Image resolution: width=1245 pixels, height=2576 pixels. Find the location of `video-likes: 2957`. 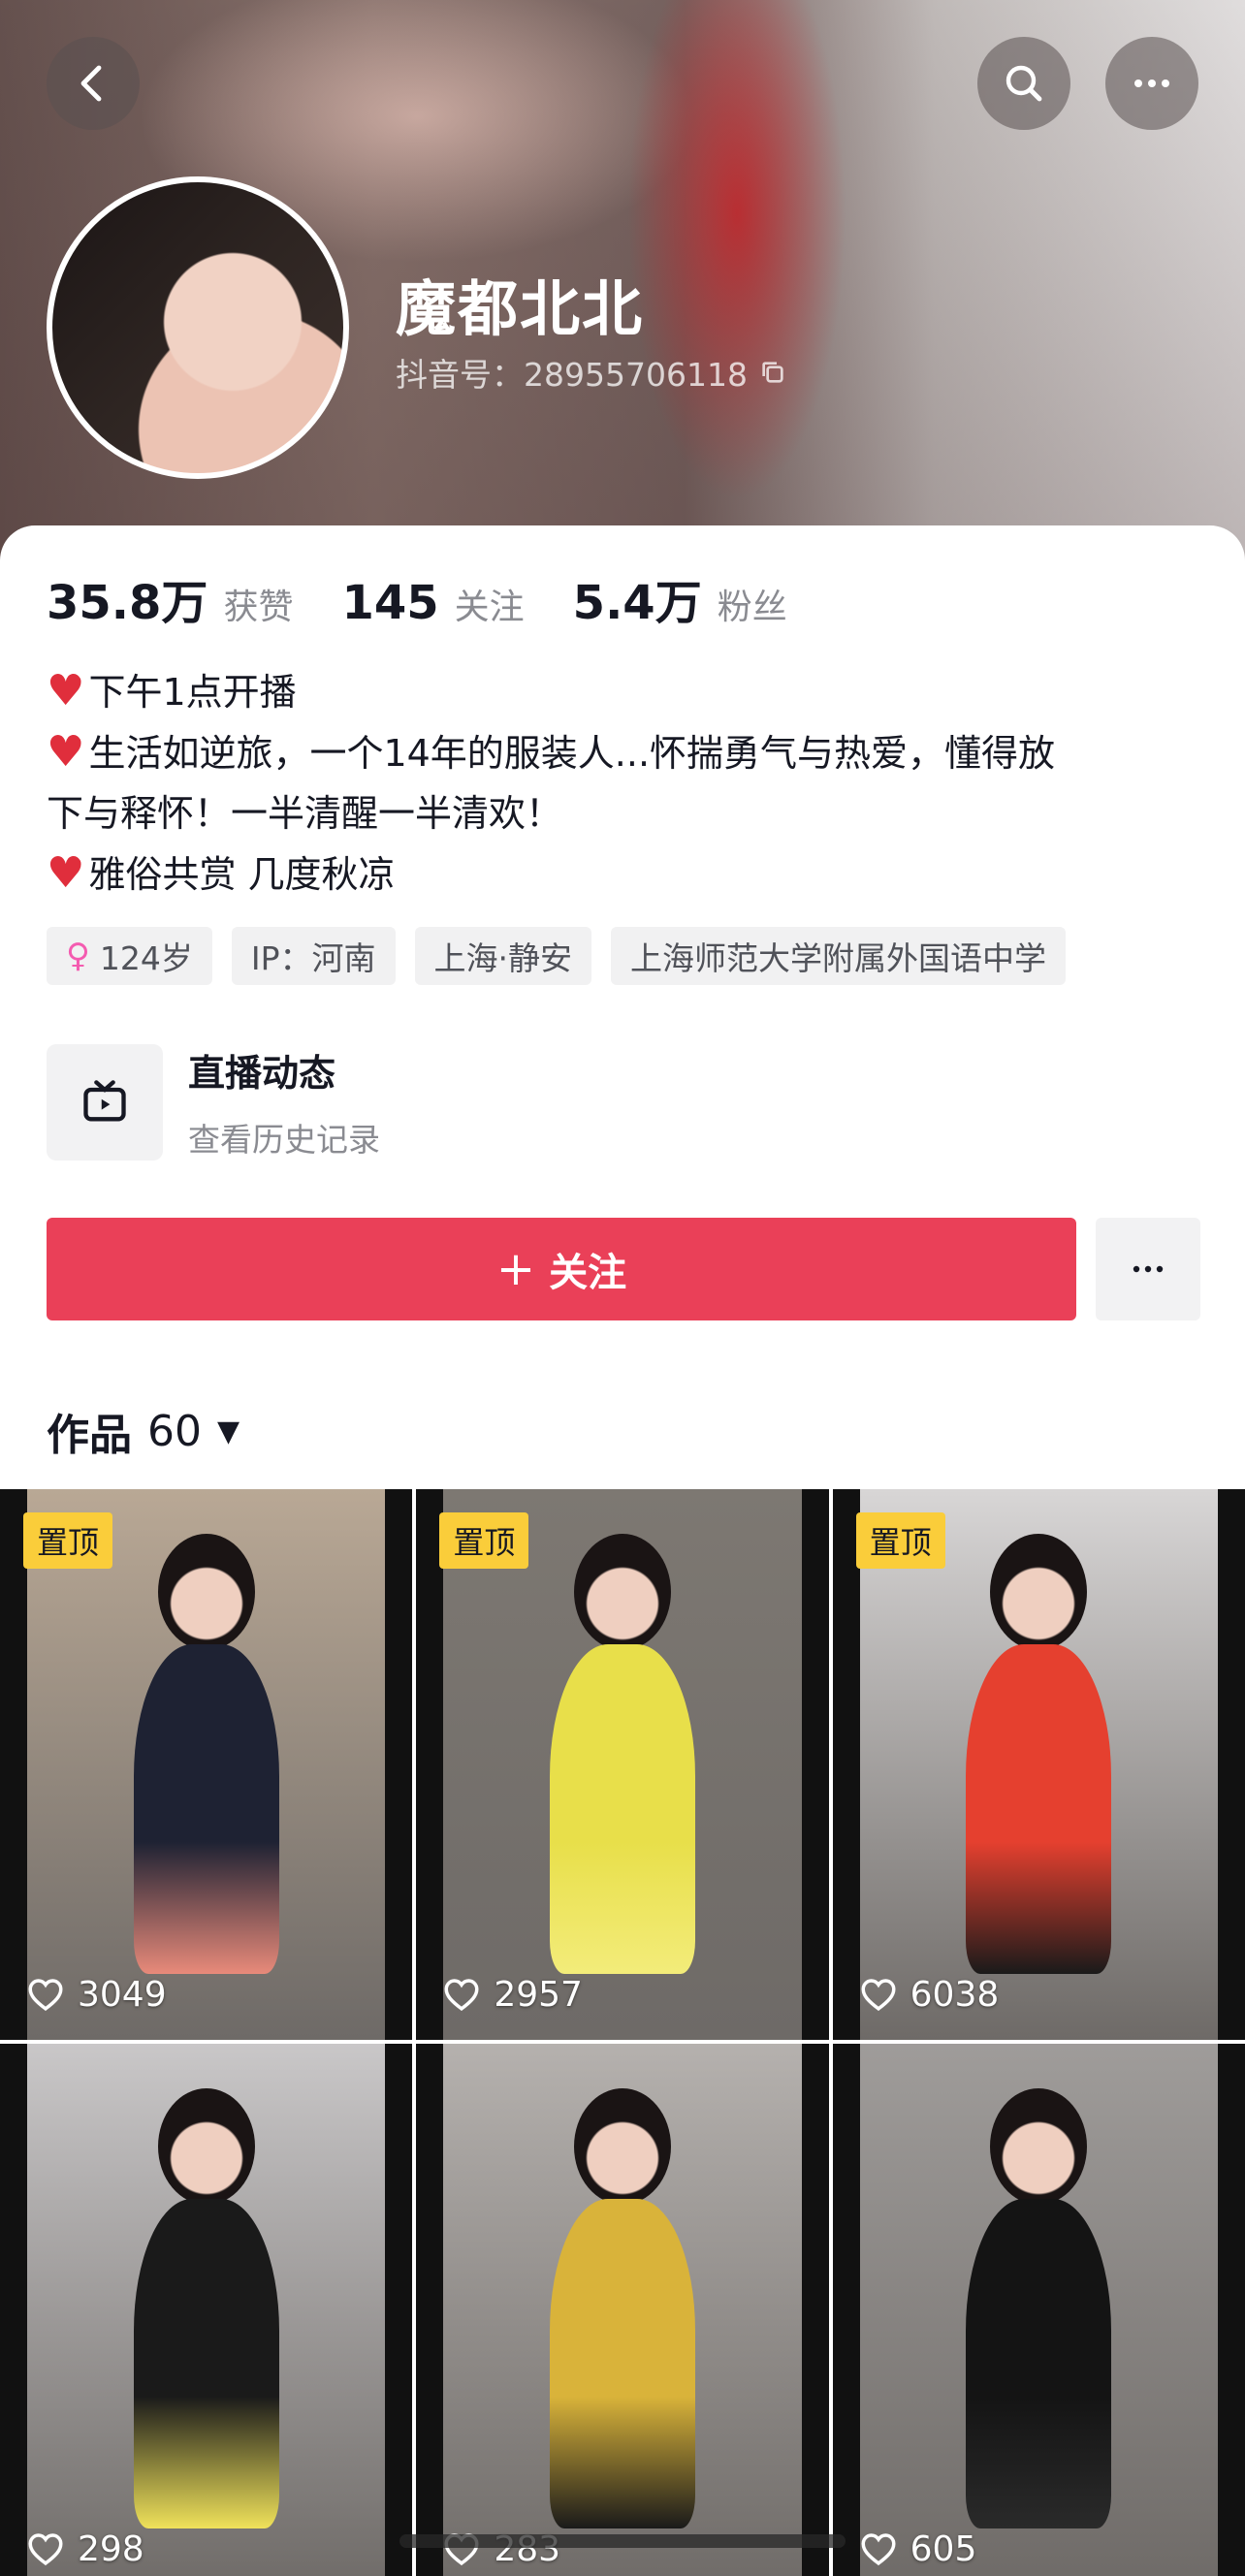

video-likes: 2957 is located at coordinates (512, 1994).